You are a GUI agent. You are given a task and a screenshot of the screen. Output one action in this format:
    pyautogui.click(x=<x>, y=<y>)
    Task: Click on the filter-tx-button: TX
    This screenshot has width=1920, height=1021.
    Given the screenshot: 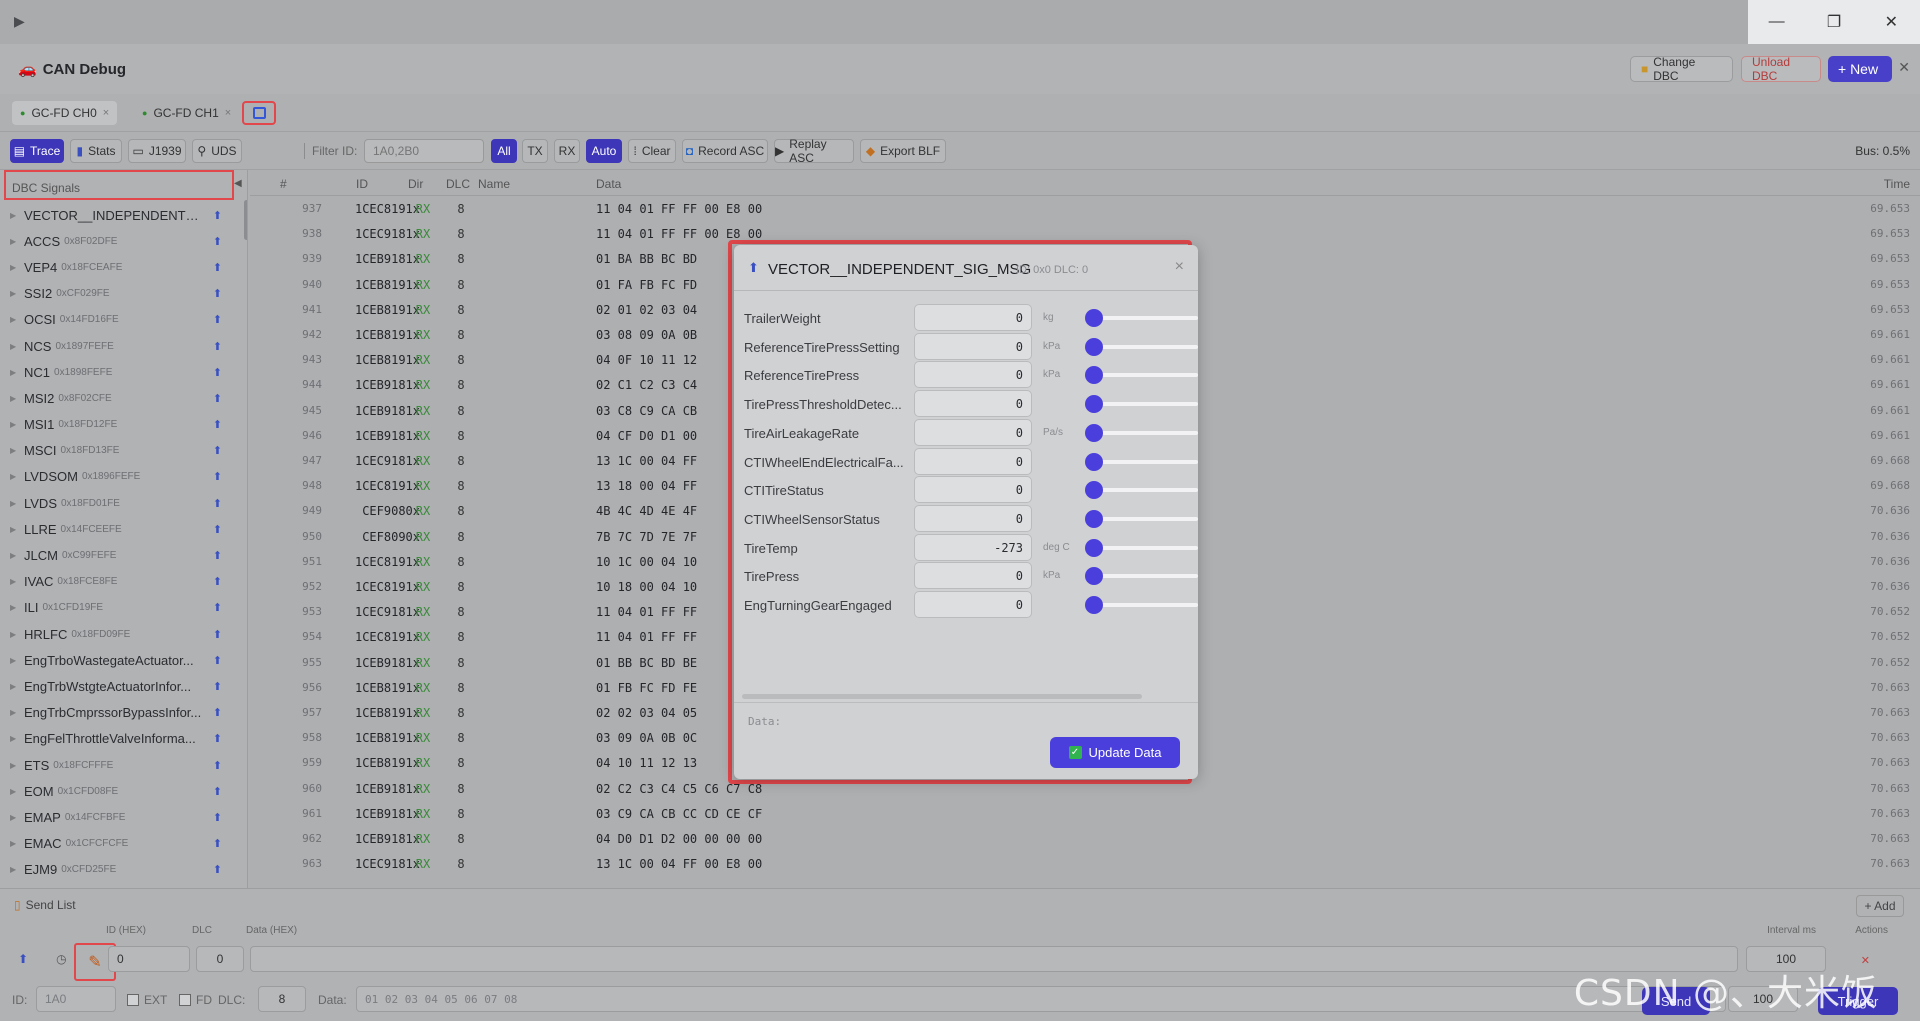 What is the action you would take?
    pyautogui.click(x=535, y=151)
    